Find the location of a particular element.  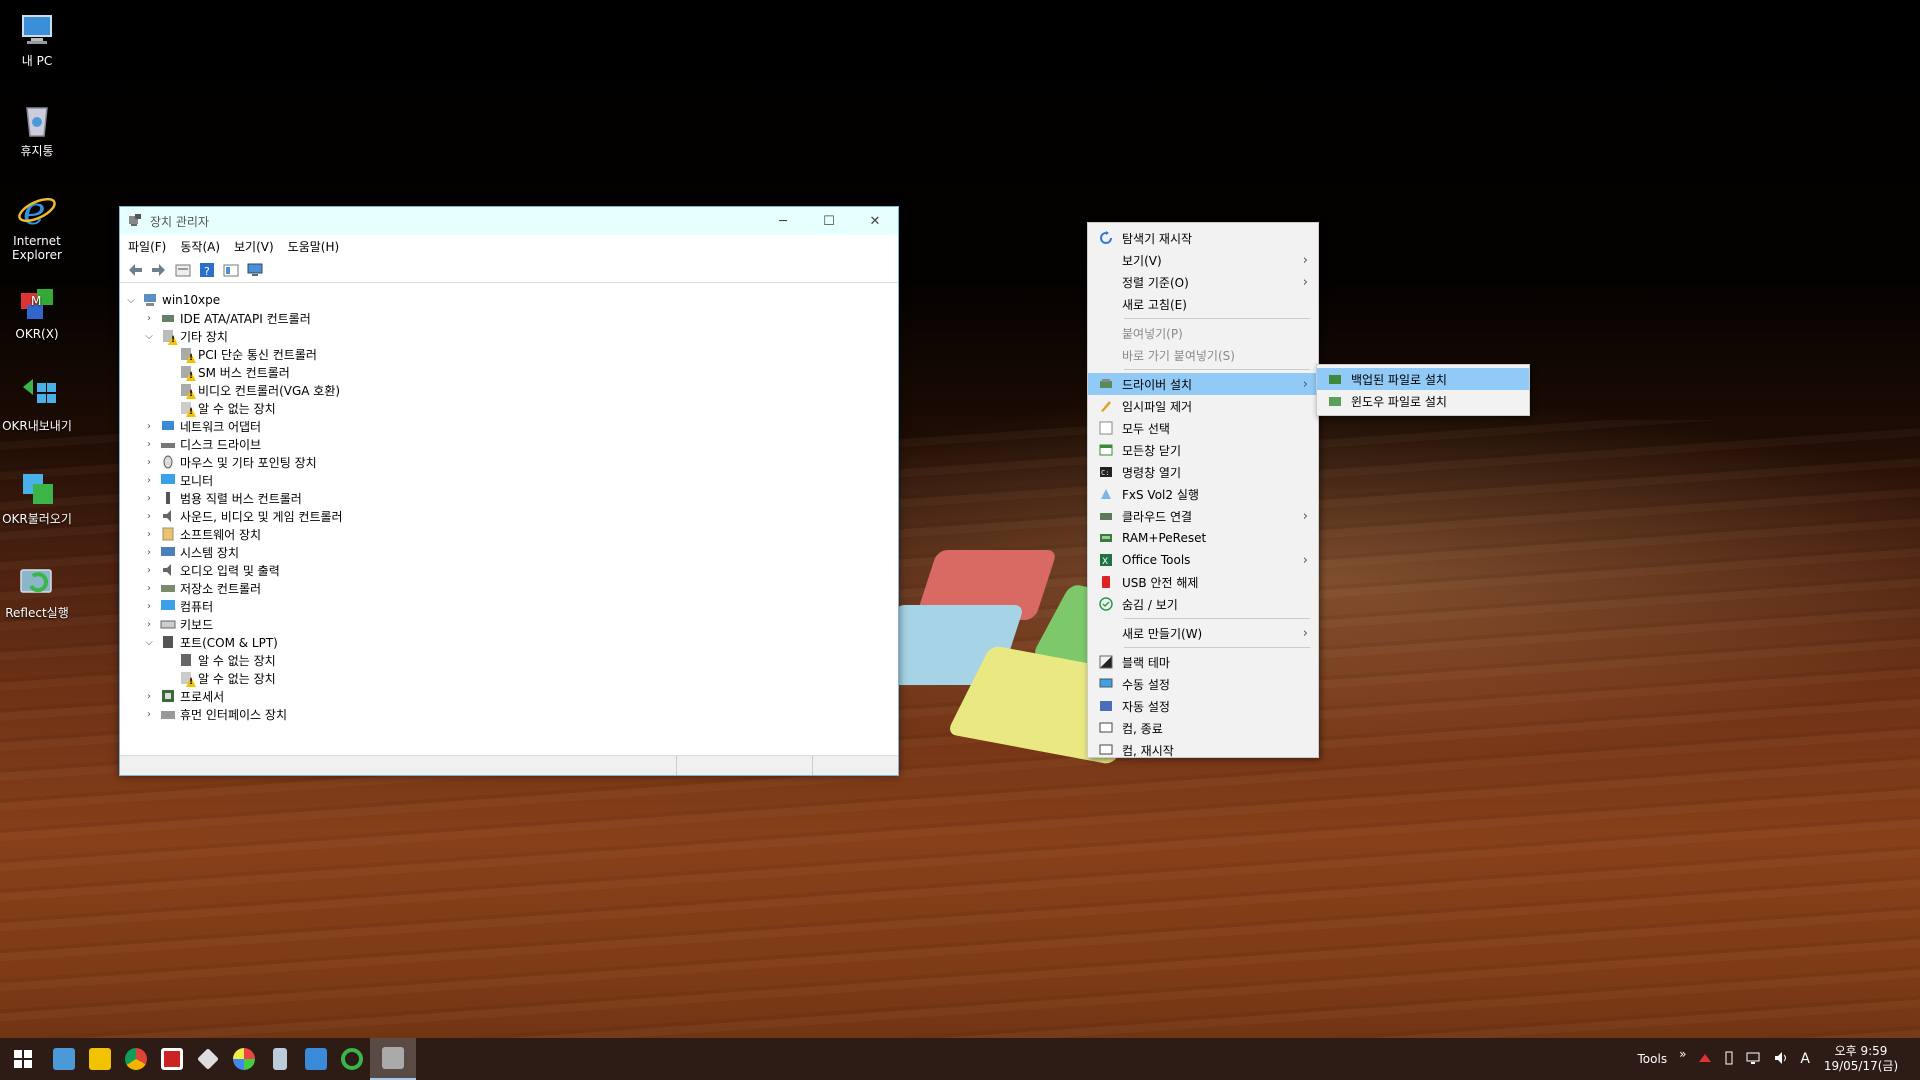

clock: 오후 9:59 19/05/17(금) is located at coordinates (1861, 1059).